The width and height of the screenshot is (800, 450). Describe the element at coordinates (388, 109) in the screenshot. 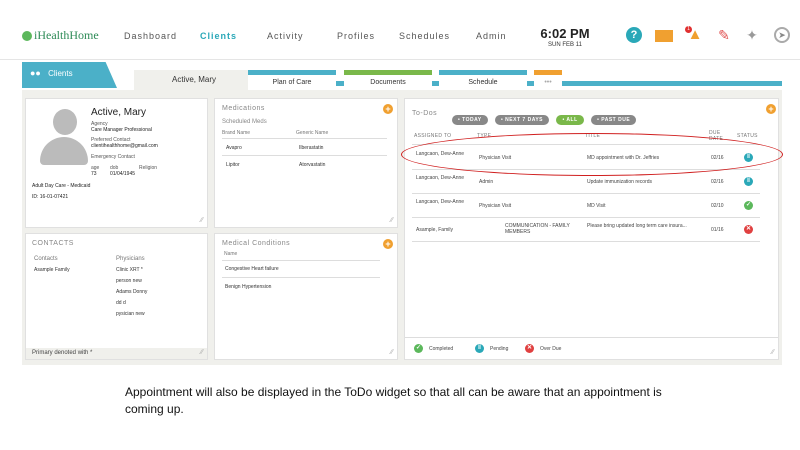

I see `add-medication-icon: +` at that location.